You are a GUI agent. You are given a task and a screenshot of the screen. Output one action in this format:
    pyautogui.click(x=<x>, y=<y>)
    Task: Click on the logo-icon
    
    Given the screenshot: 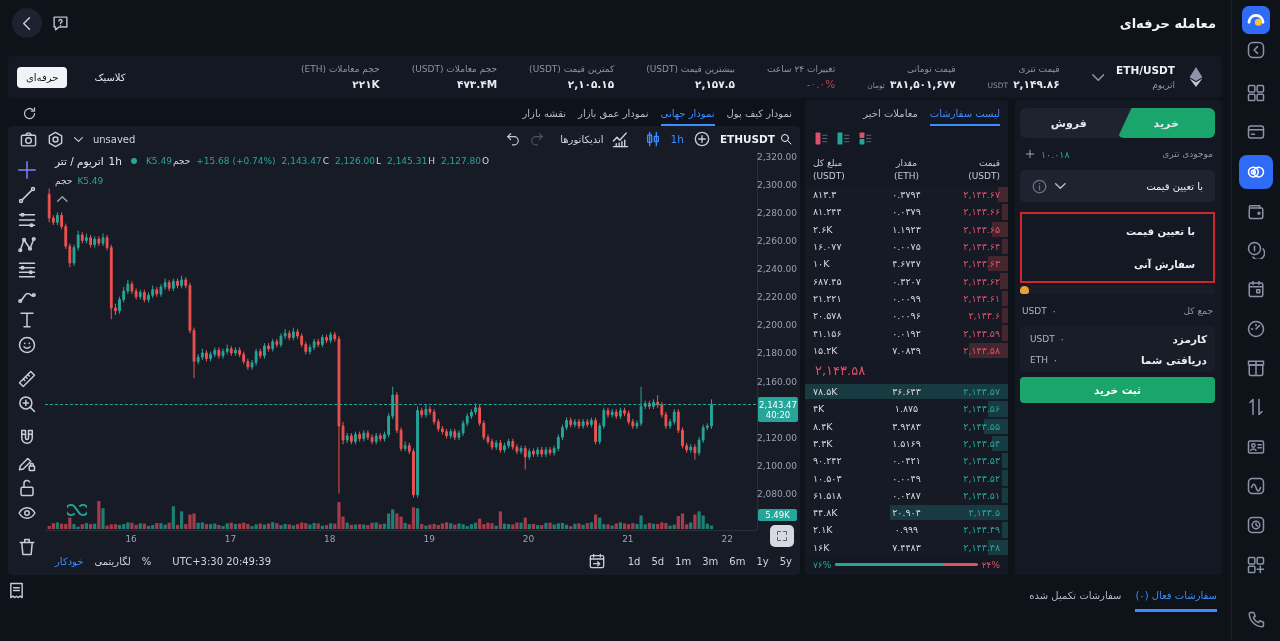 What is the action you would take?
    pyautogui.click(x=1256, y=20)
    